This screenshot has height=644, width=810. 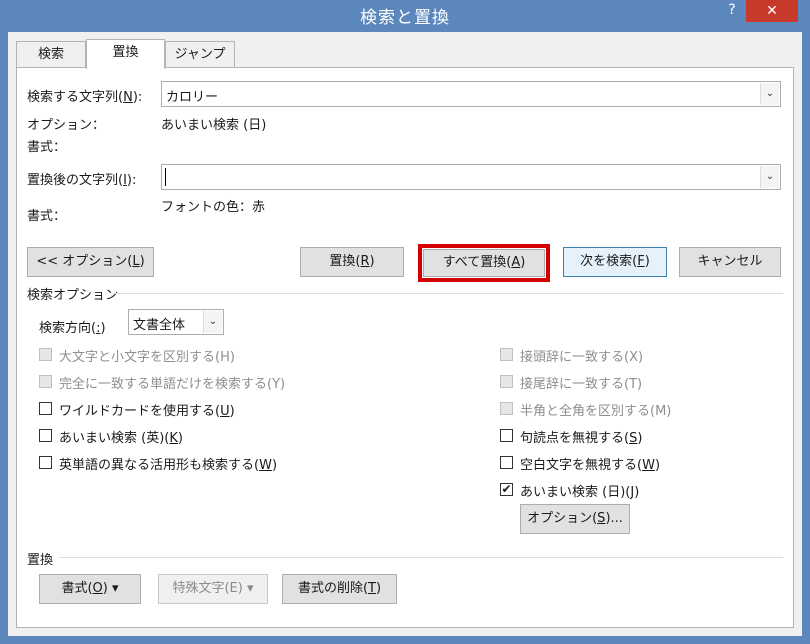 What do you see at coordinates (85, 97) in the screenshot?
I see `search-label: 検索する文字列(N):` at bounding box center [85, 97].